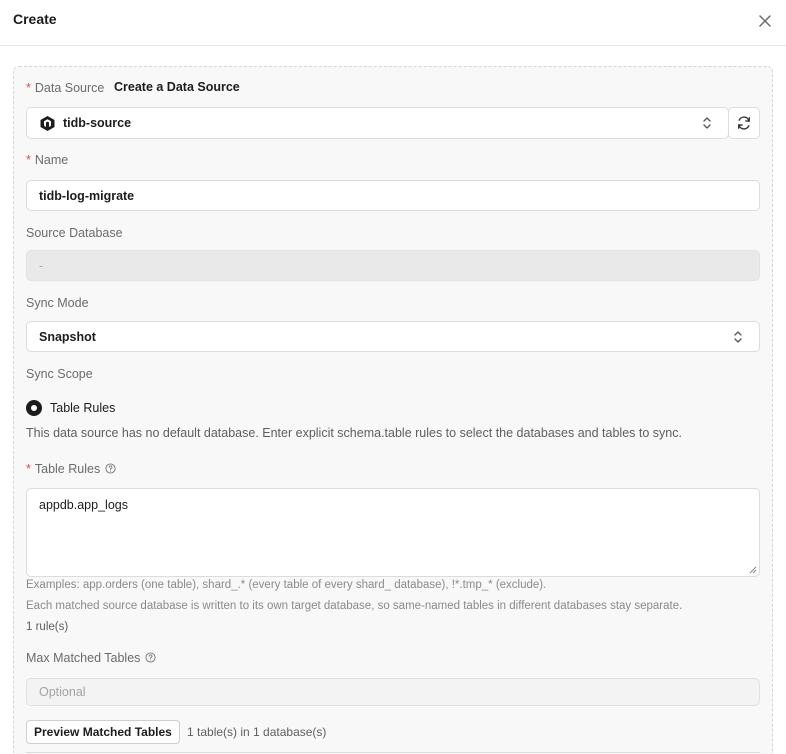 This screenshot has height=754, width=786. I want to click on next-field-edge, so click(393, 752).